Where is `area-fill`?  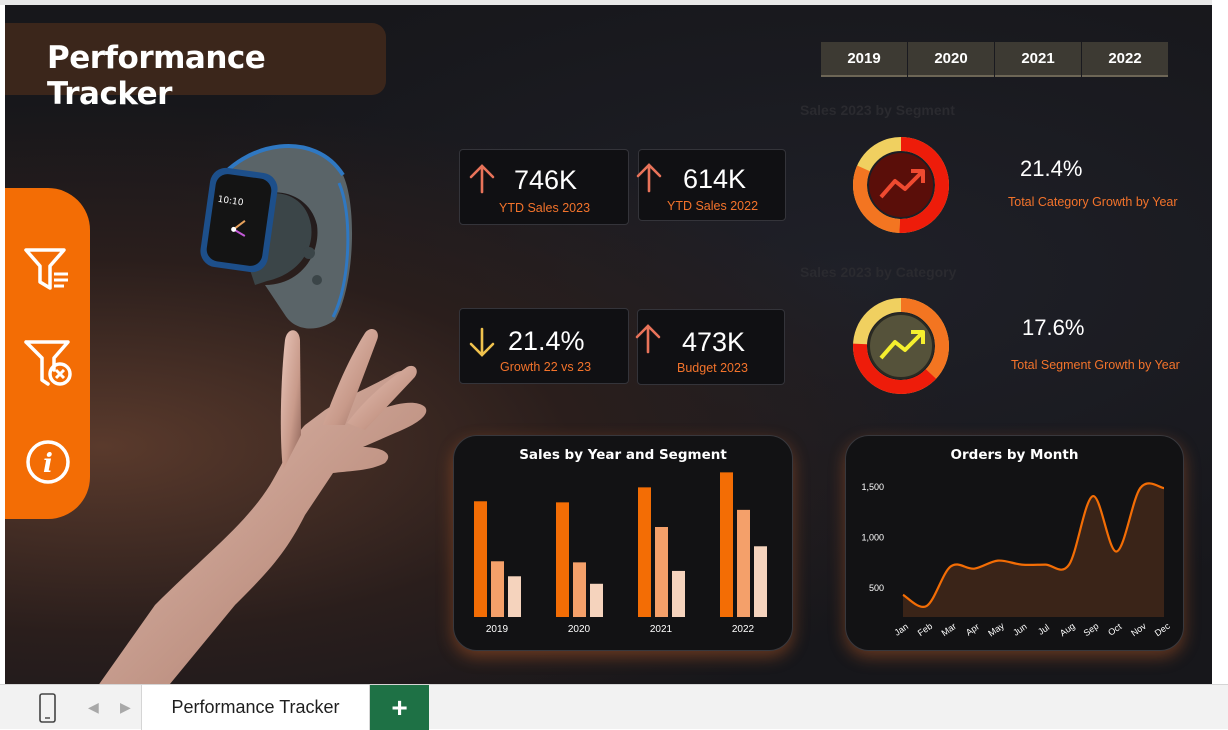
area-fill is located at coordinates (1033, 550).